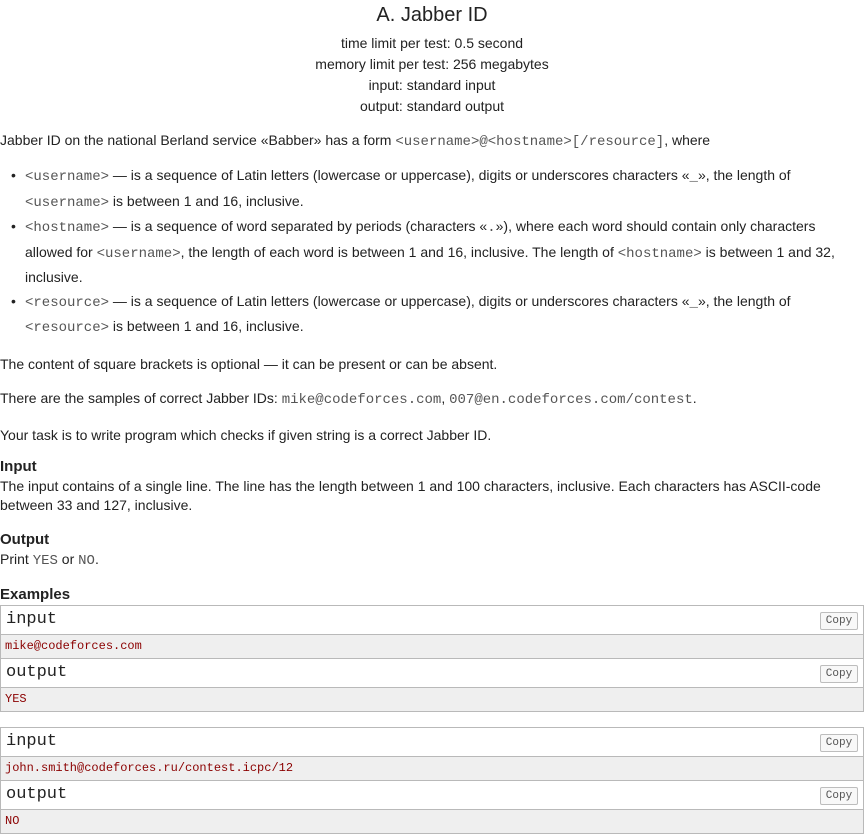 The height and width of the screenshot is (834, 864). What do you see at coordinates (25, 539) in the screenshot?
I see `output-section-title: Output` at bounding box center [25, 539].